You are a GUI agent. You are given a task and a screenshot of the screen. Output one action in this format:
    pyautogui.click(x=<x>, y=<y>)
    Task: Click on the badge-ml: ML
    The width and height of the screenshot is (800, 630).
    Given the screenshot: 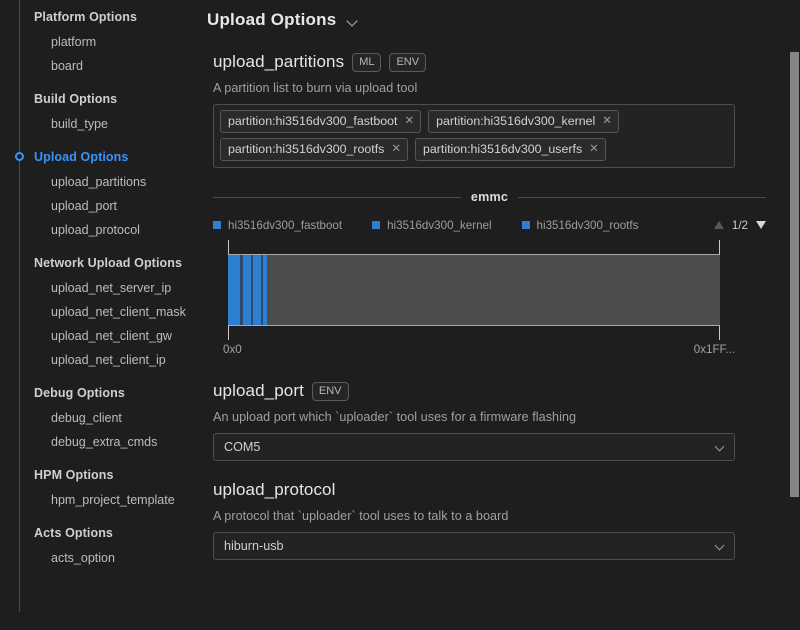 What is the action you would take?
    pyautogui.click(x=367, y=62)
    